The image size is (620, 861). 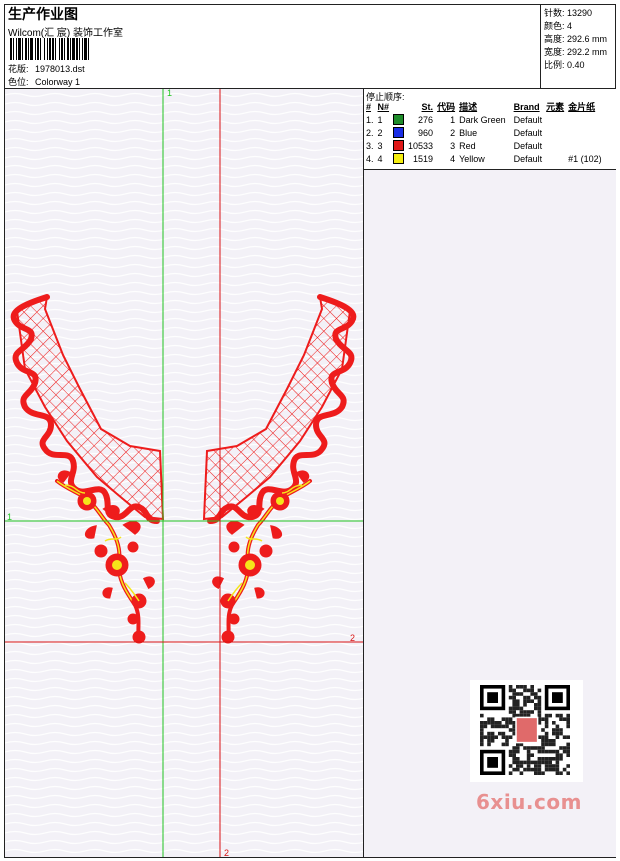 What do you see at coordinates (60, 69) in the screenshot?
I see `design-value: 1978013.dst` at bounding box center [60, 69].